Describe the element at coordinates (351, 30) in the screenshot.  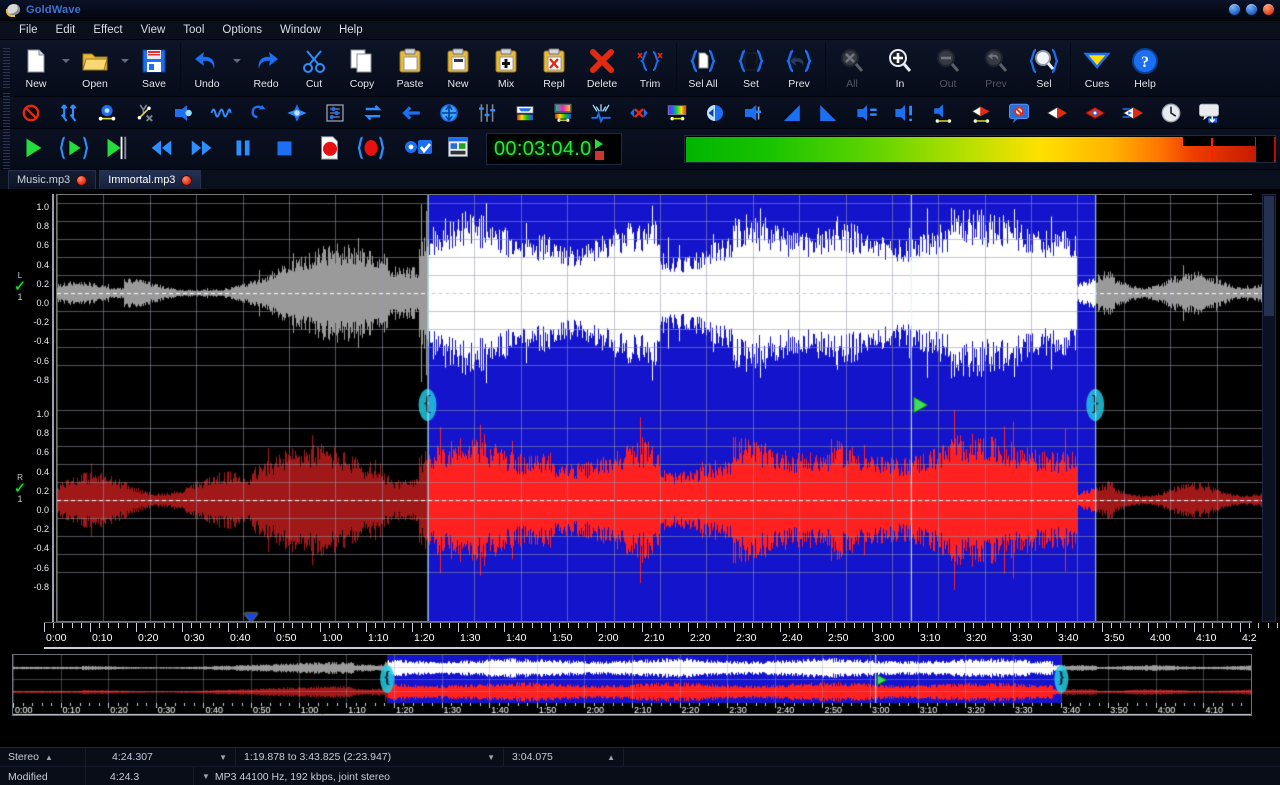
I see `menu-item-help: Help` at that location.